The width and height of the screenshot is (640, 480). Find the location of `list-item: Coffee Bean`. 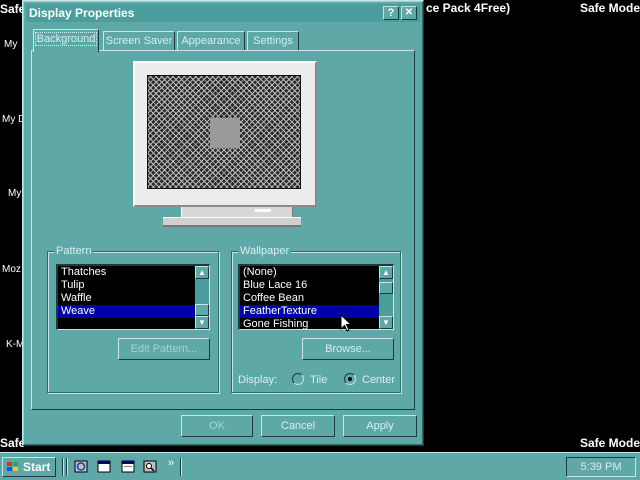

list-item: Coffee Bean is located at coordinates (316, 298).